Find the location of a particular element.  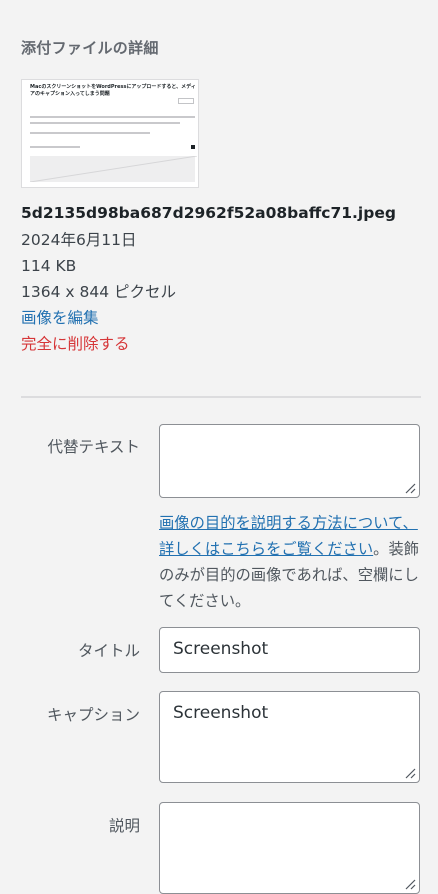

section-divider is located at coordinates (221, 397).